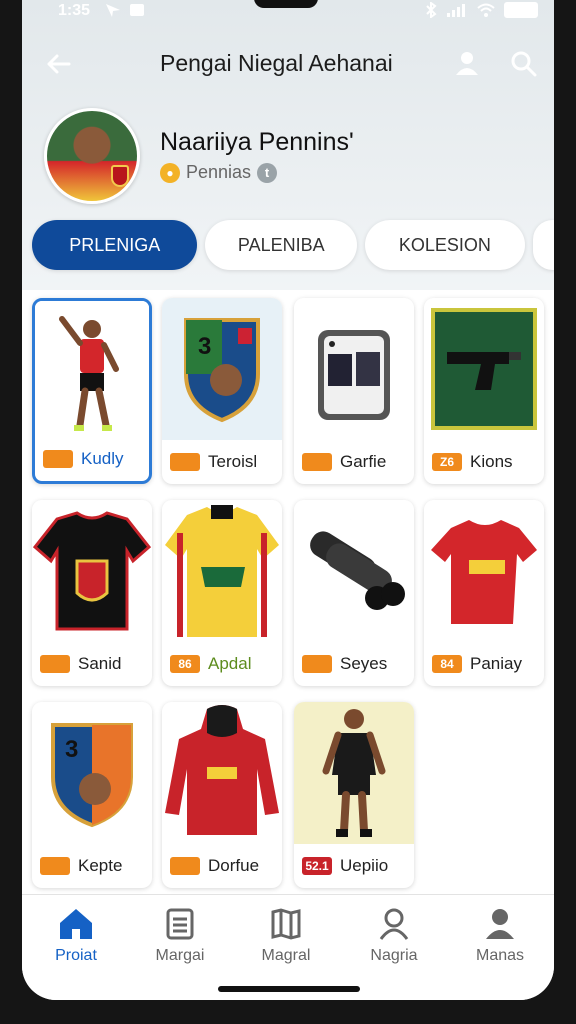 Image resolution: width=576 pixels, height=1024 pixels. I want to click on jersey-red-icon, so click(484, 571).